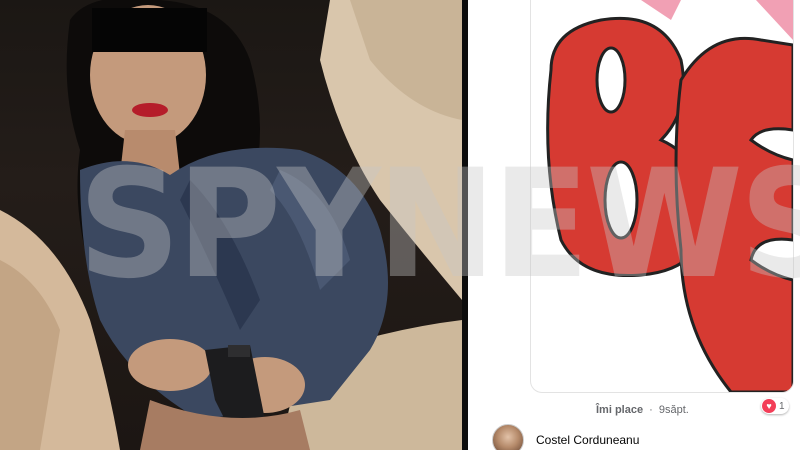  I want to click on reaction-count-badge: ♥ 1, so click(775, 406).